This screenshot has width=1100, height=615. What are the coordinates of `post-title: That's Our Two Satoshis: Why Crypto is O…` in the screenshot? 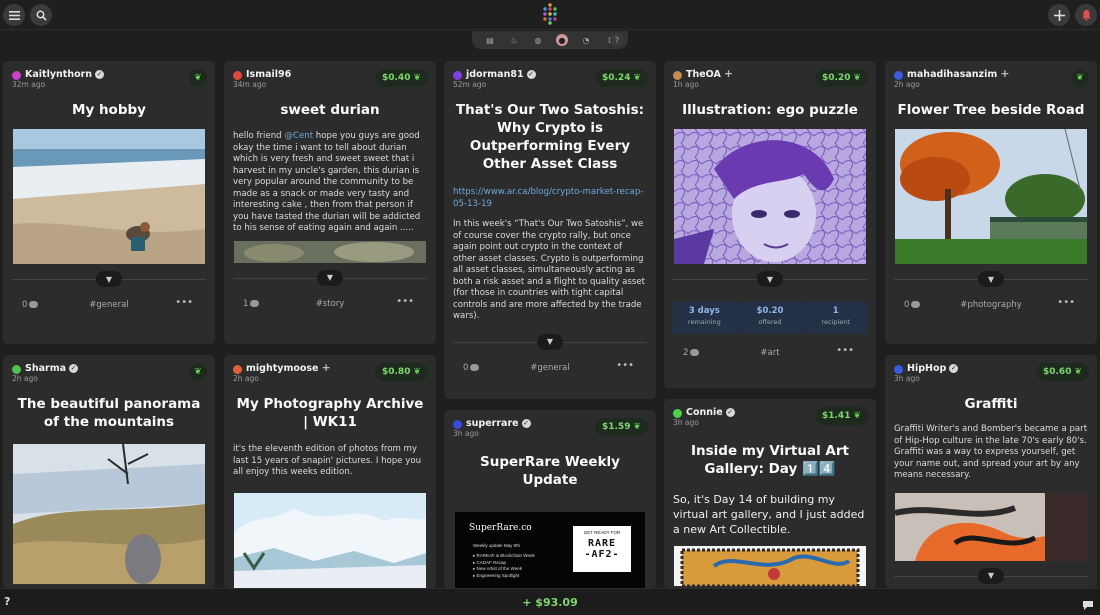 It's located at (550, 137).